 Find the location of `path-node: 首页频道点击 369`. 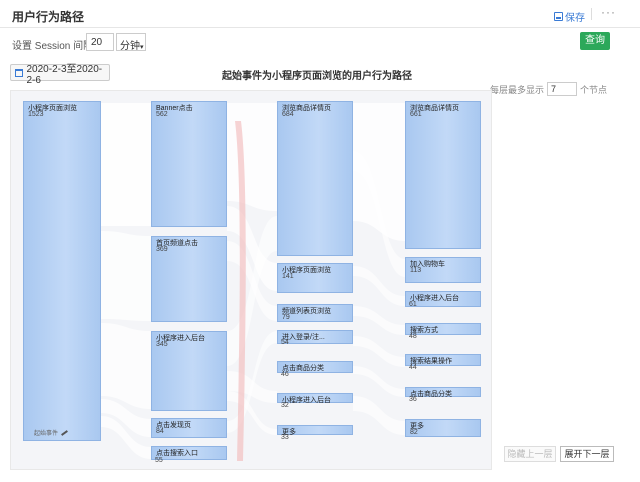

path-node: 首页频道点击 369 is located at coordinates (189, 279).